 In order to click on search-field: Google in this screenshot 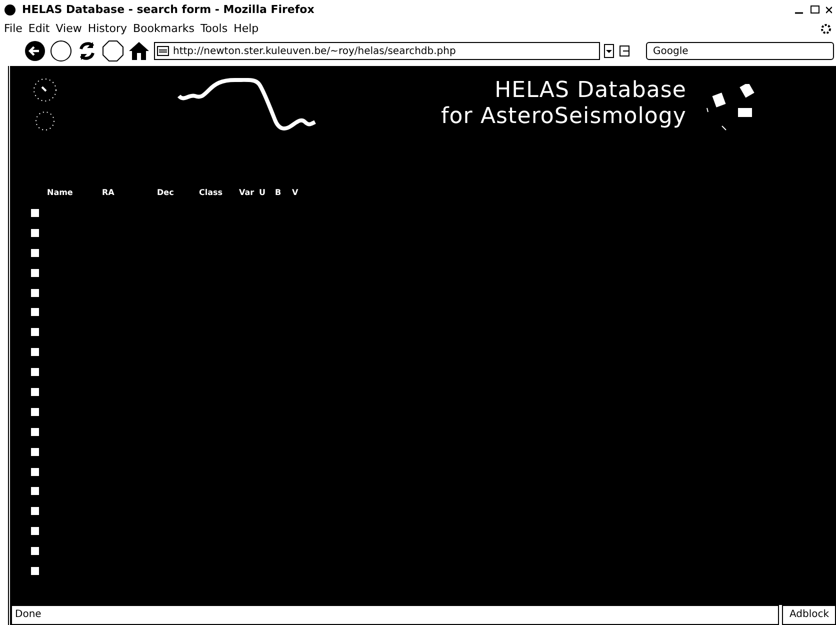, I will do `click(740, 51)`.